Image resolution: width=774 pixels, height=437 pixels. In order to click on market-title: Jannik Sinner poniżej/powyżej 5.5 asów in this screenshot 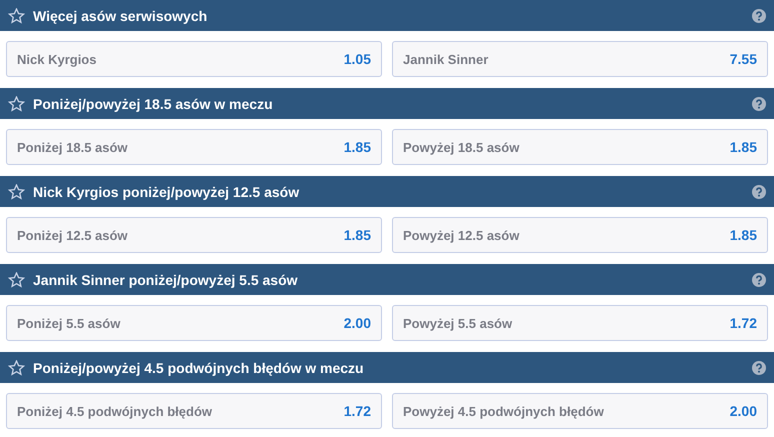, I will do `click(166, 280)`.